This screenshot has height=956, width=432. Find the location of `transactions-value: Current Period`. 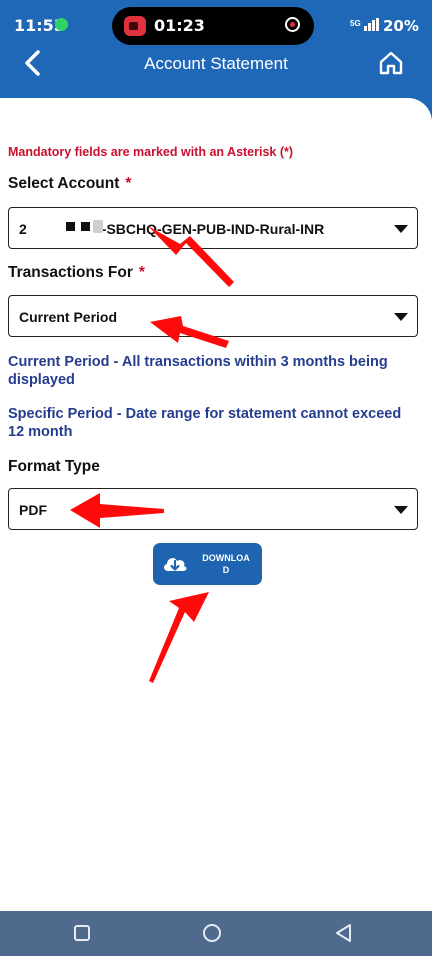

transactions-value: Current Period is located at coordinates (68, 317).